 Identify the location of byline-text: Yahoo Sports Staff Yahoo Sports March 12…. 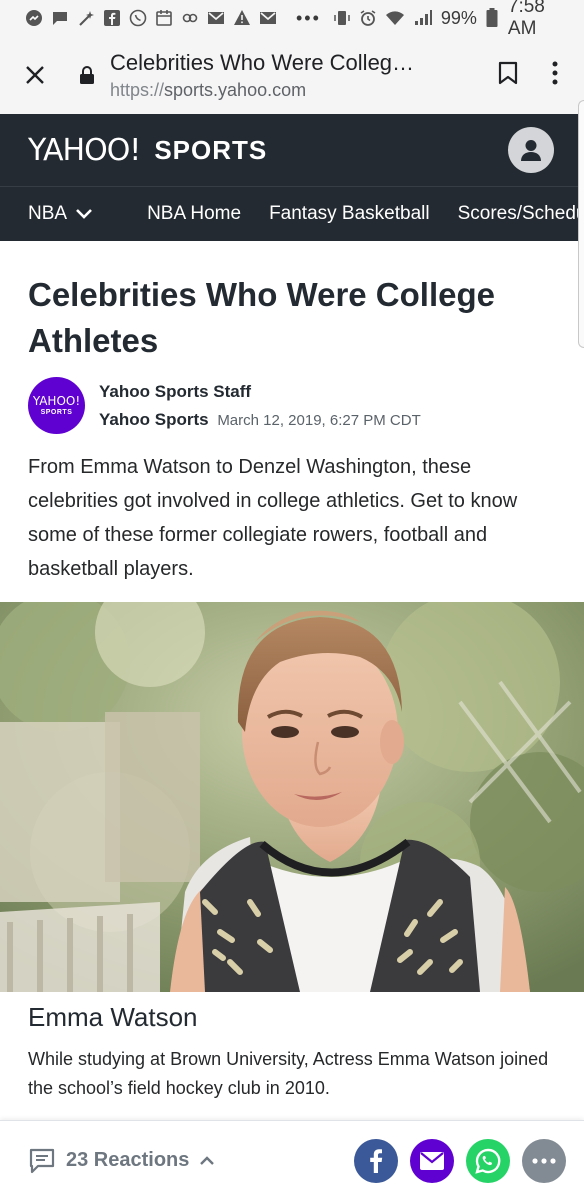
(260, 406).